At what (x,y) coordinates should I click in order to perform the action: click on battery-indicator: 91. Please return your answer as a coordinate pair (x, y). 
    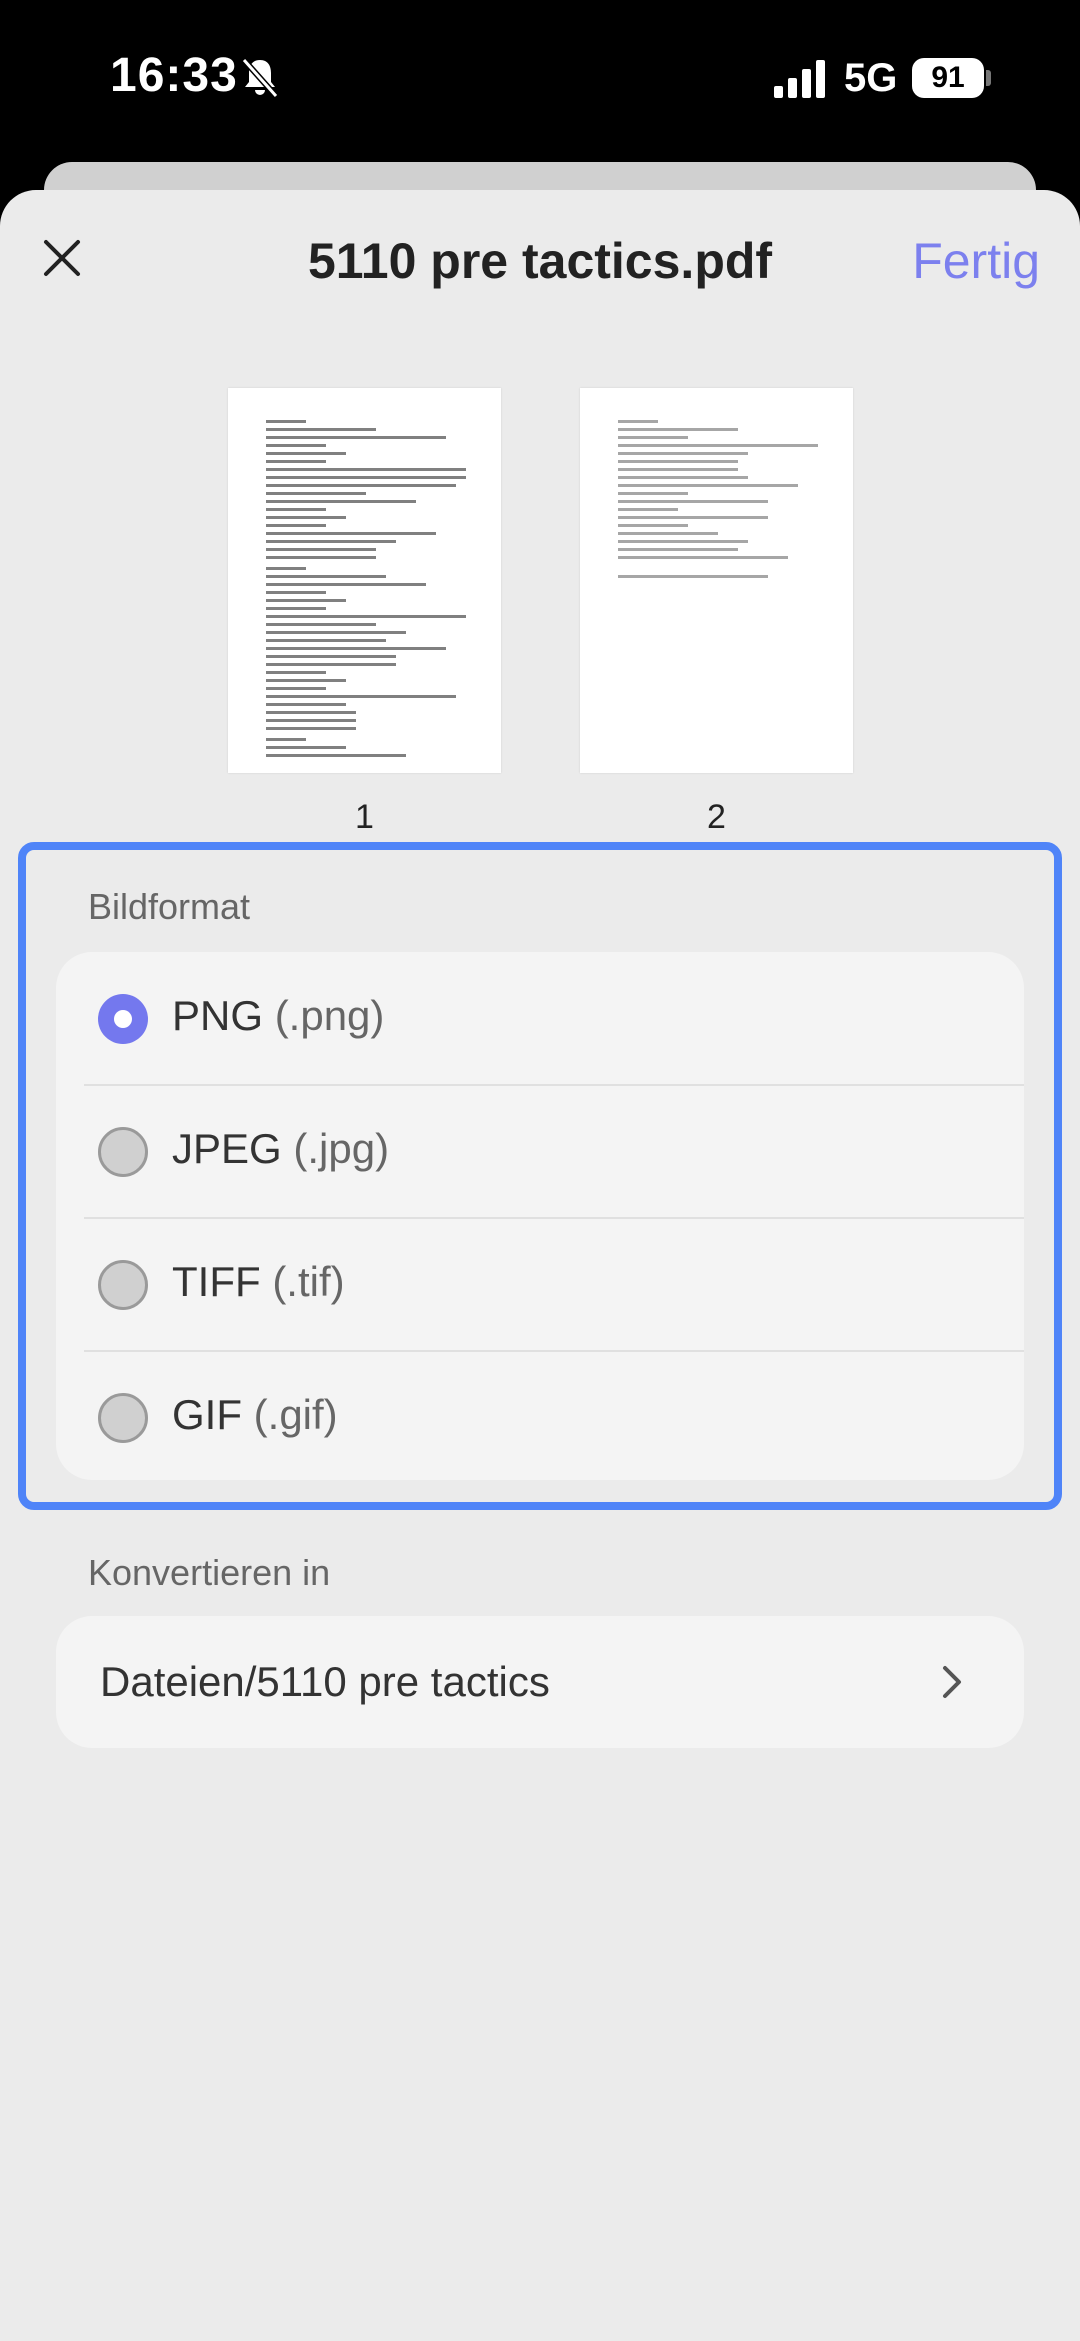
    Looking at the image, I should click on (948, 78).